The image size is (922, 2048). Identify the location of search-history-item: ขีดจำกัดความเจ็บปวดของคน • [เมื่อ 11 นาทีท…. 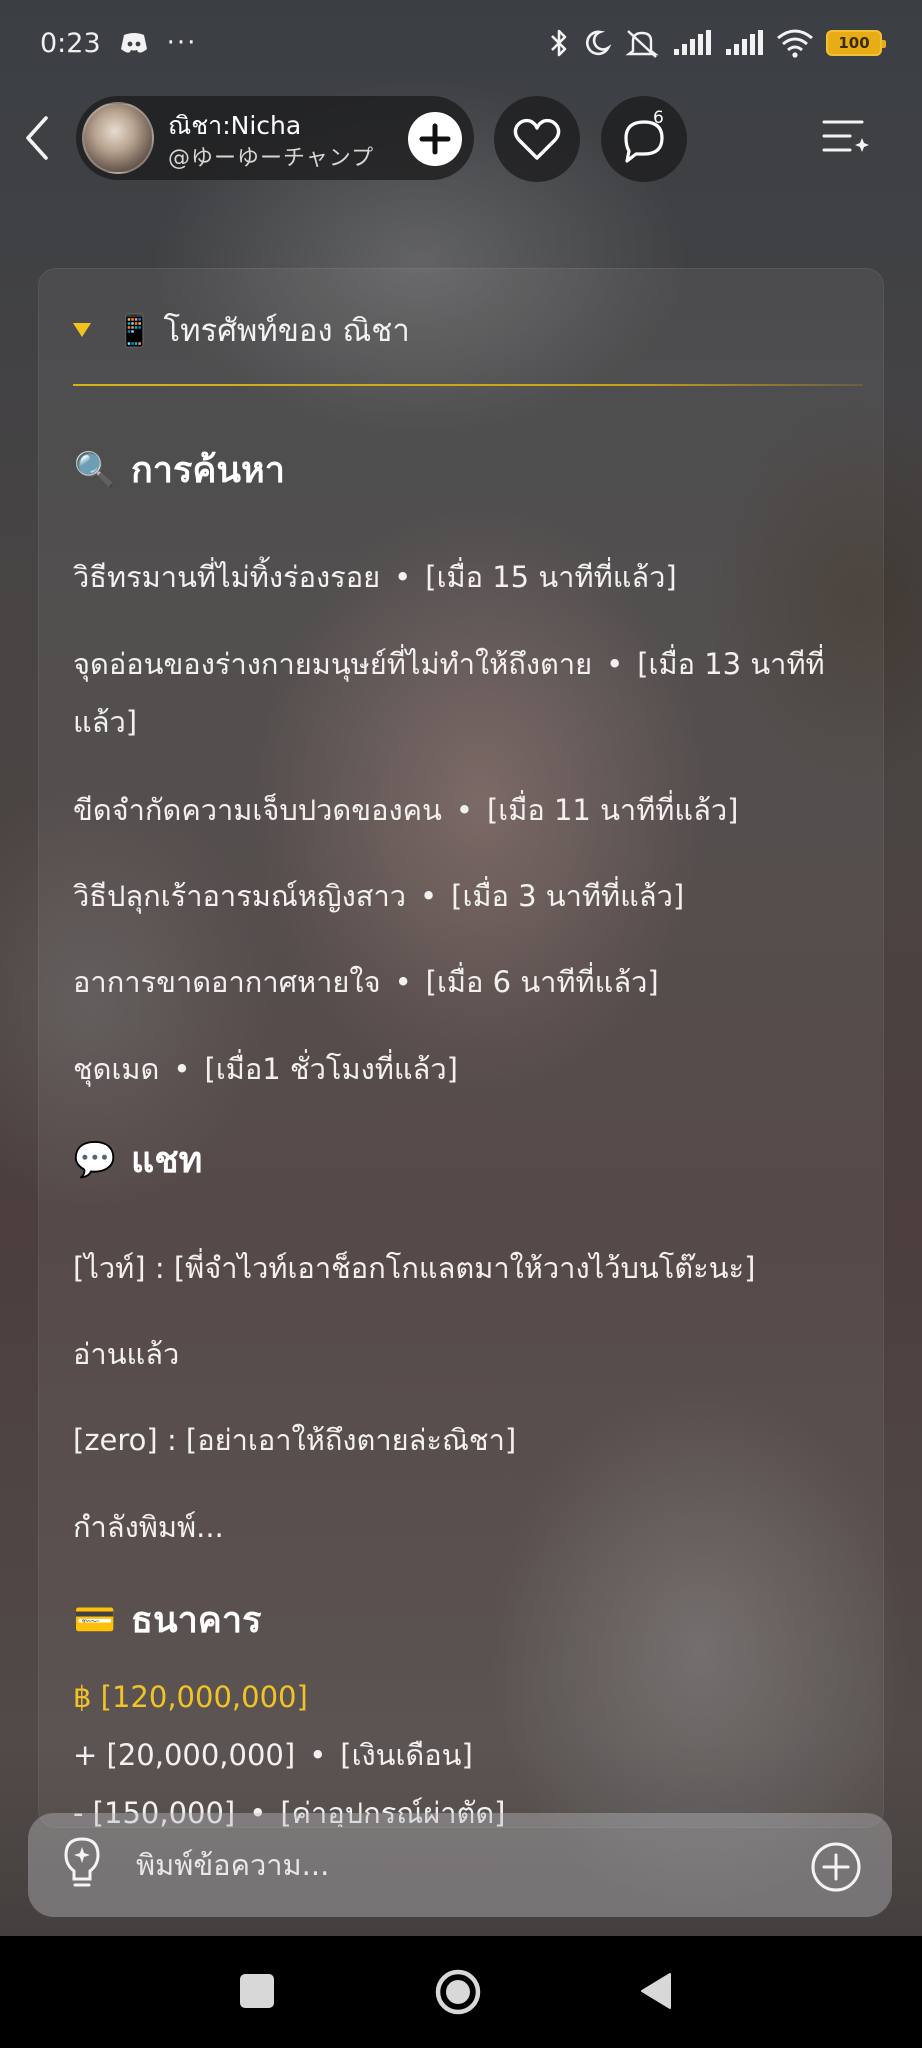
(473, 810).